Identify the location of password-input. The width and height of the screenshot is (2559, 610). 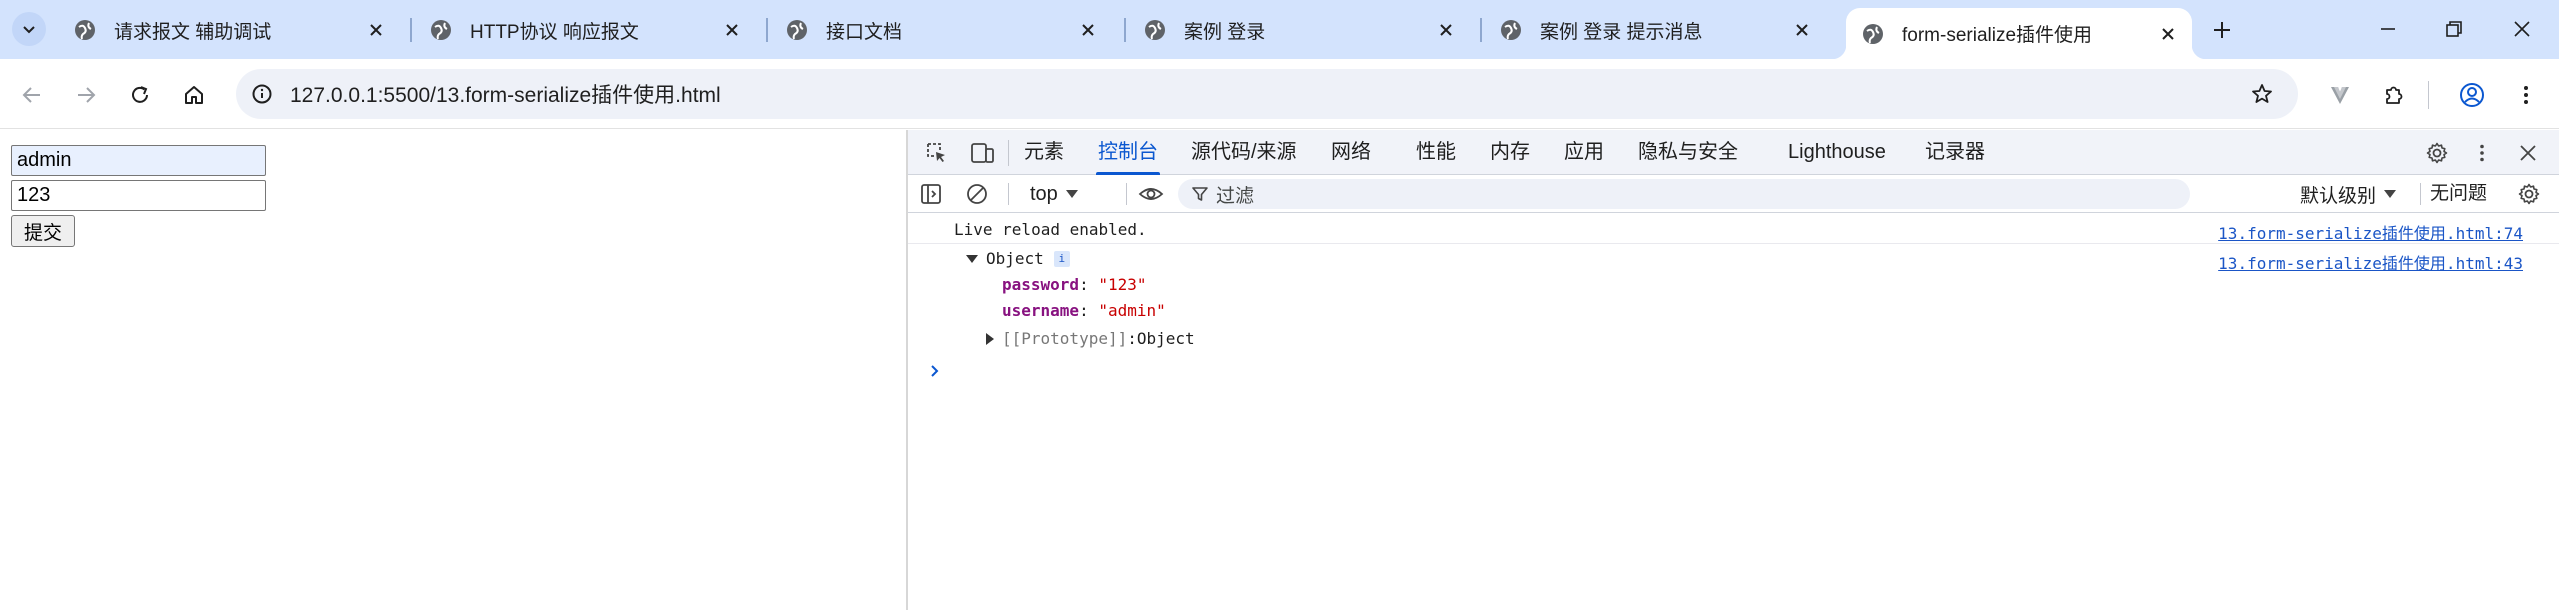
(138, 195).